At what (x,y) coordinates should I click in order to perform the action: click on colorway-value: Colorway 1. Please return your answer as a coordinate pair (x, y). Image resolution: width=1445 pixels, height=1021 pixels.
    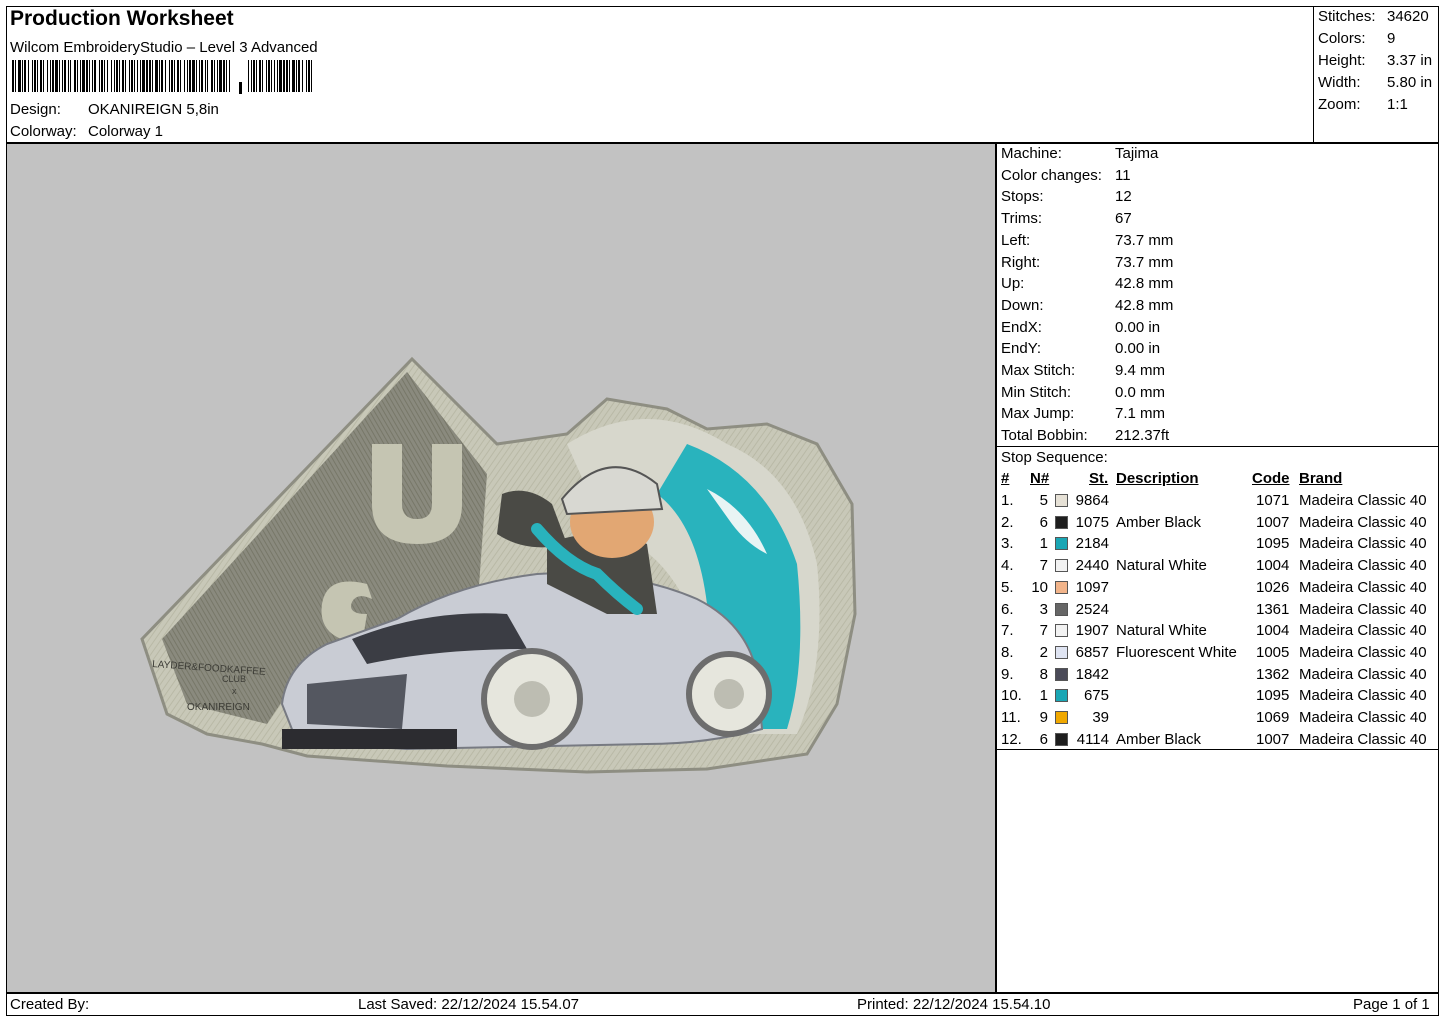
    Looking at the image, I should click on (126, 131).